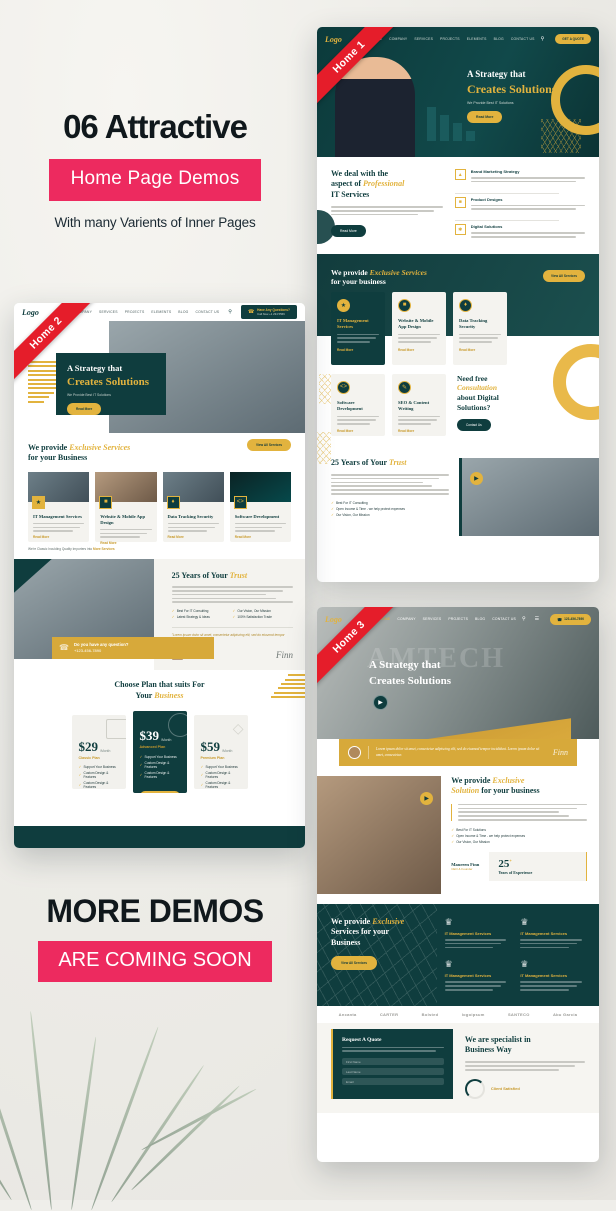 The width and height of the screenshot is (616, 1211). I want to click on get-quote-button: GET A QUOTE, so click(573, 39).